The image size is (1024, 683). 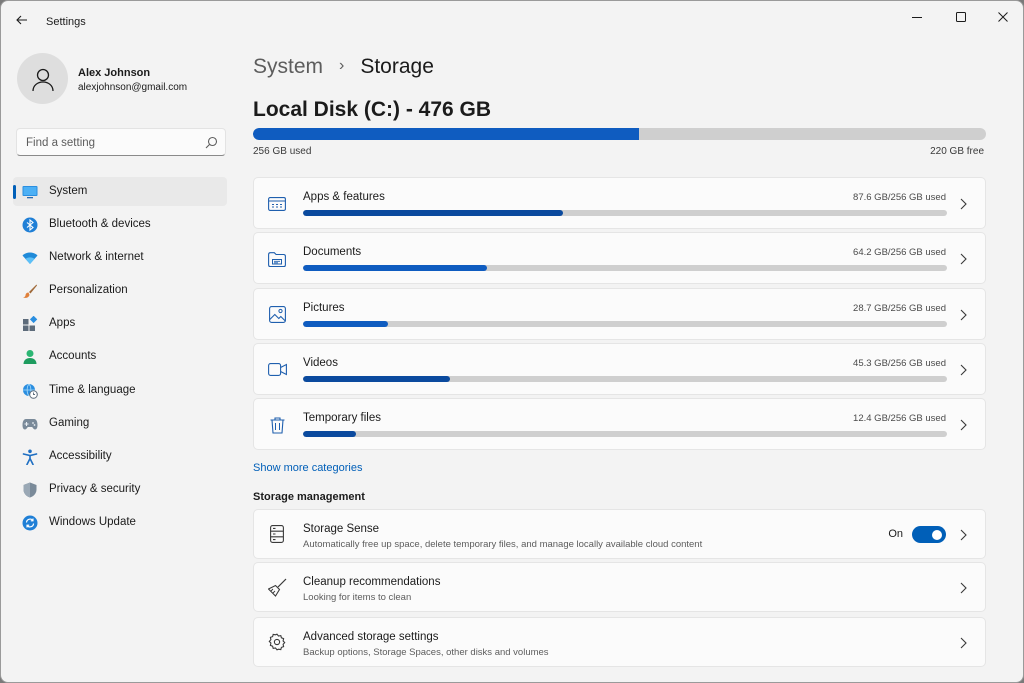 What do you see at coordinates (899, 363) in the screenshot?
I see `category-usage: 45.3 GB/256 GB used` at bounding box center [899, 363].